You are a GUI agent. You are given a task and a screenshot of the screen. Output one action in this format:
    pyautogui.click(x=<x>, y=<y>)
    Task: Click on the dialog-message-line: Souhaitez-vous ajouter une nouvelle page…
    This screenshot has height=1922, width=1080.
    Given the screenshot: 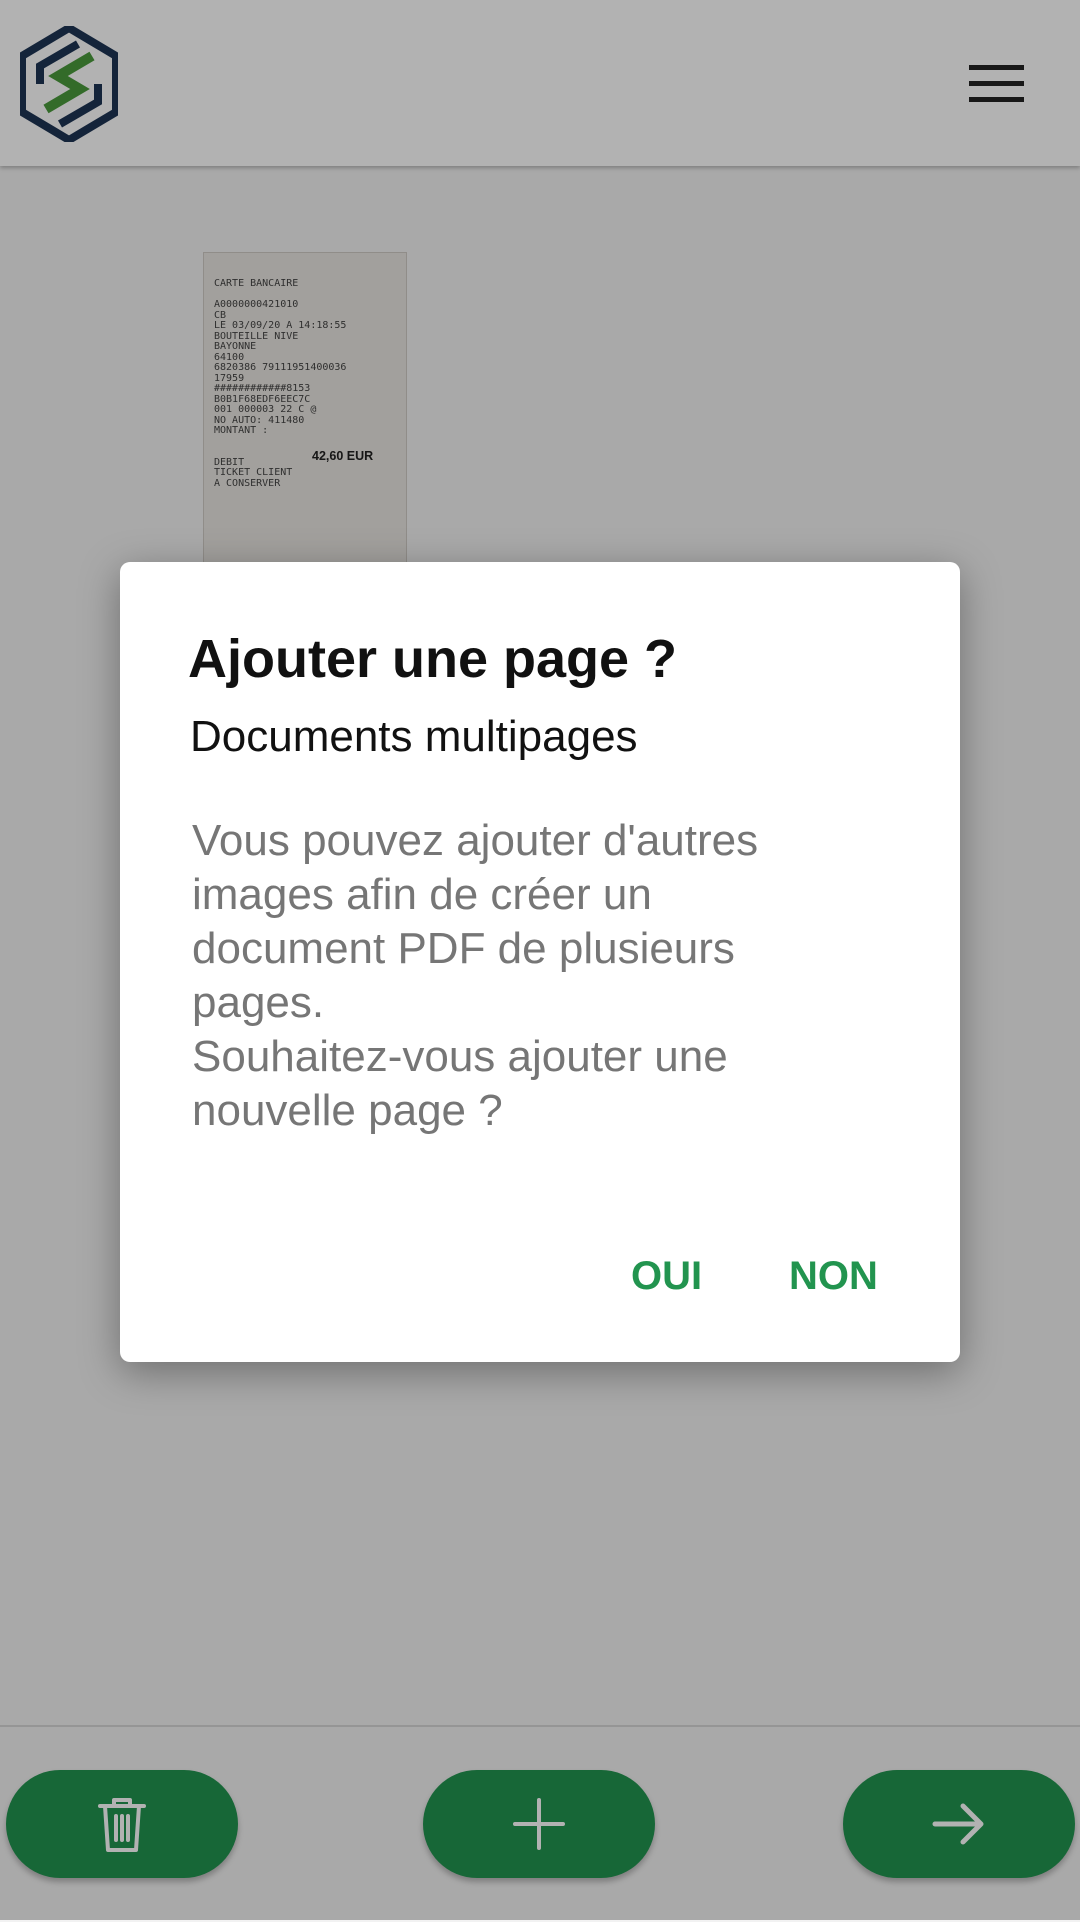 What is the action you would take?
    pyautogui.click(x=460, y=1083)
    